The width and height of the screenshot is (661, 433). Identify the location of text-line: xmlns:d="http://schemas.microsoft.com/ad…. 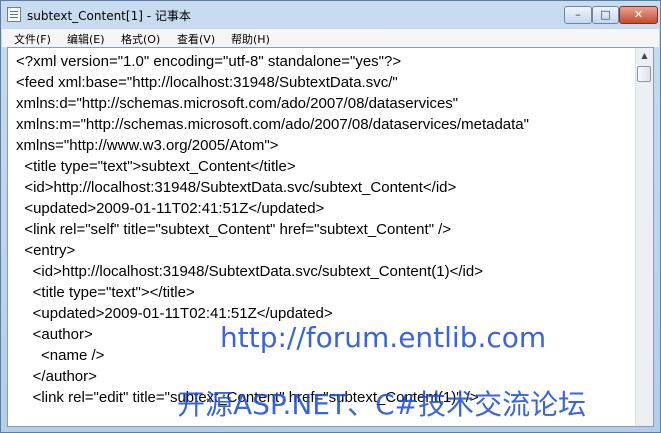
(237, 103).